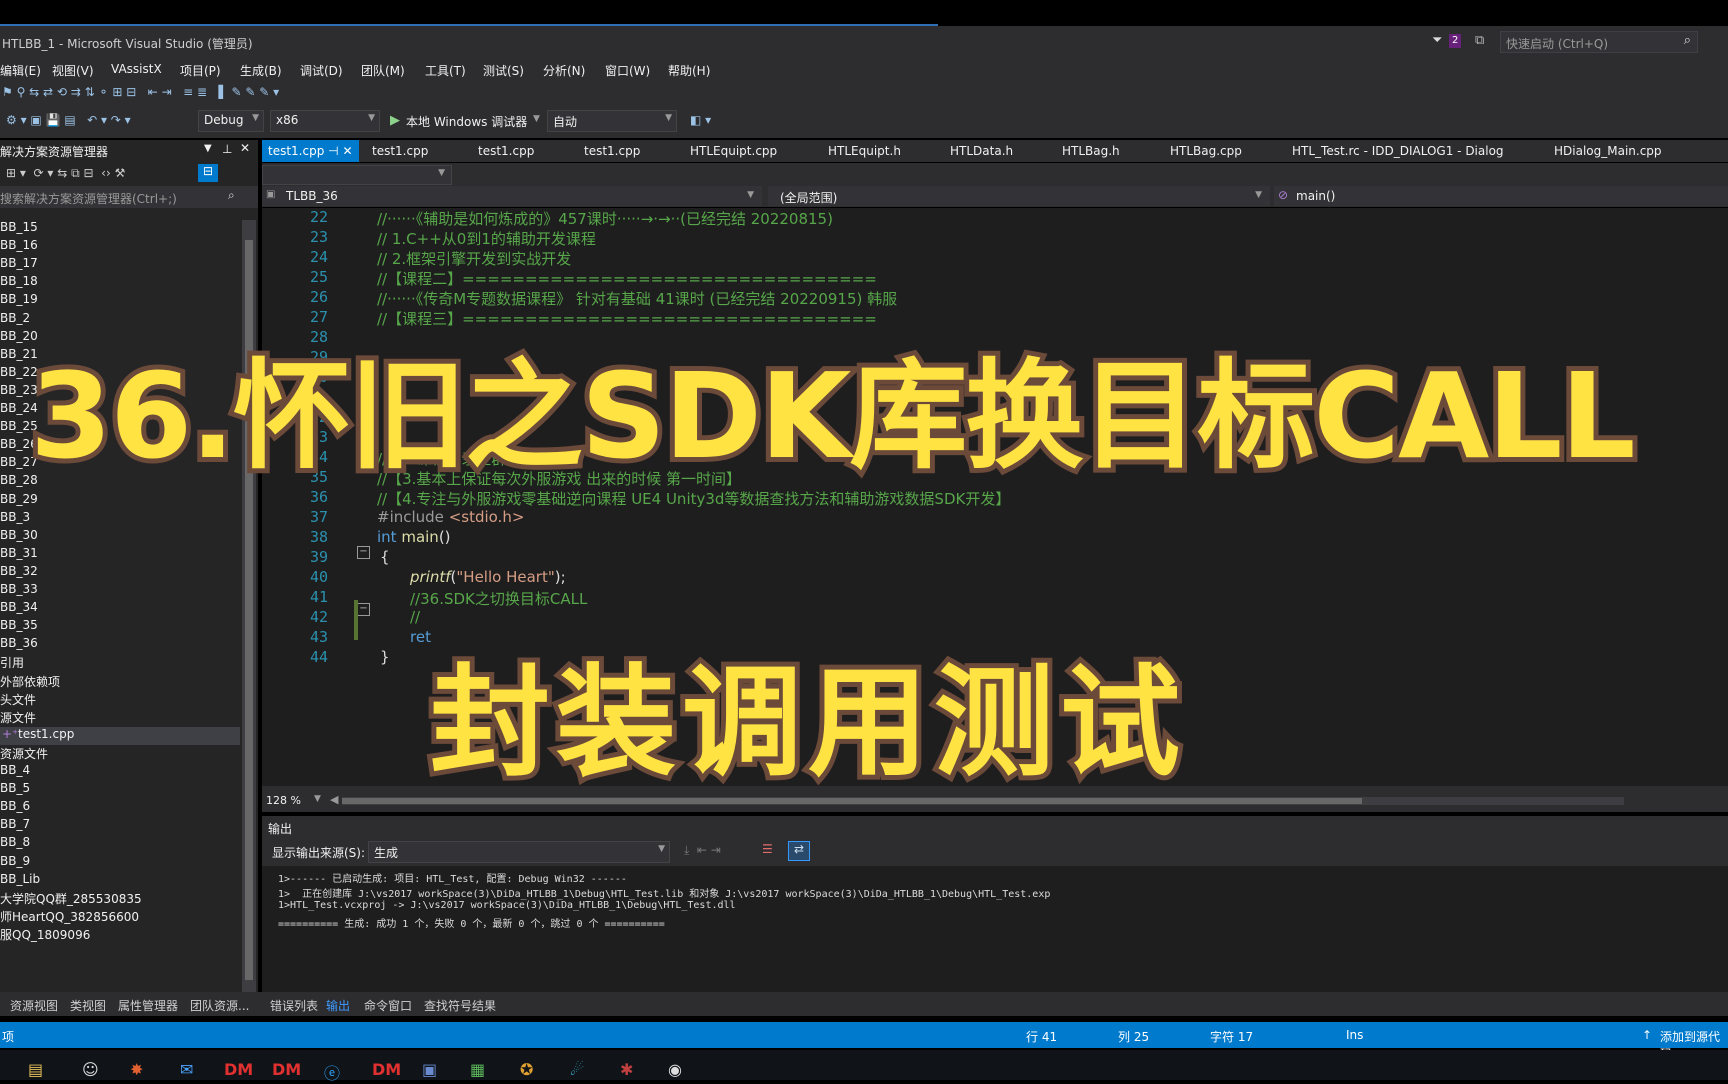 The width and height of the screenshot is (1728, 1084). Describe the element at coordinates (120, 935) in the screenshot. I see `solution-tree-item: 服QQ_1809096` at that location.